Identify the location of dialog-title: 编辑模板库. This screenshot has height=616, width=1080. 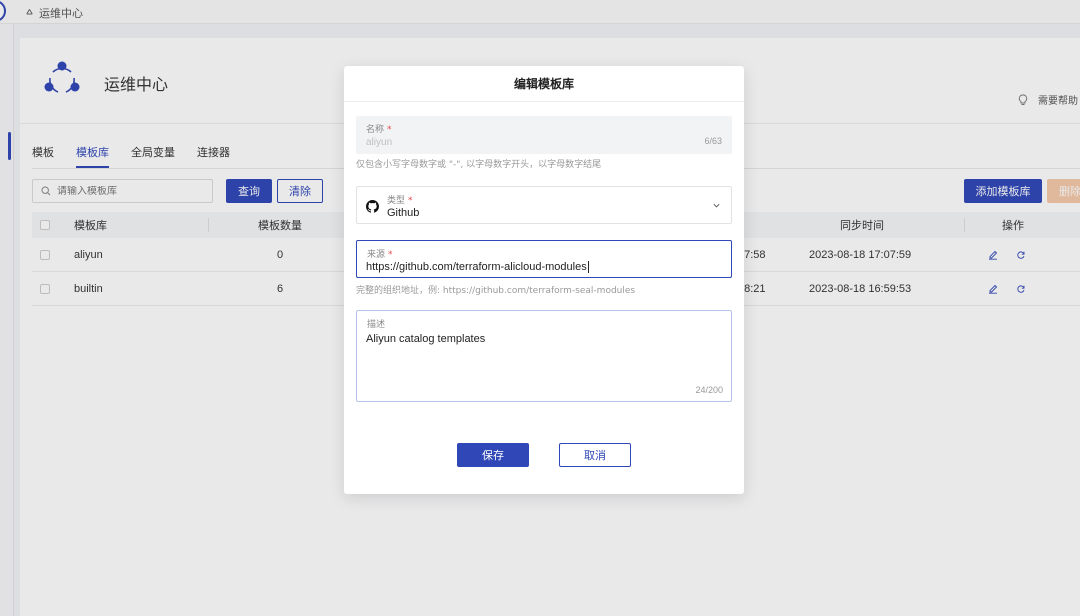
(544, 84).